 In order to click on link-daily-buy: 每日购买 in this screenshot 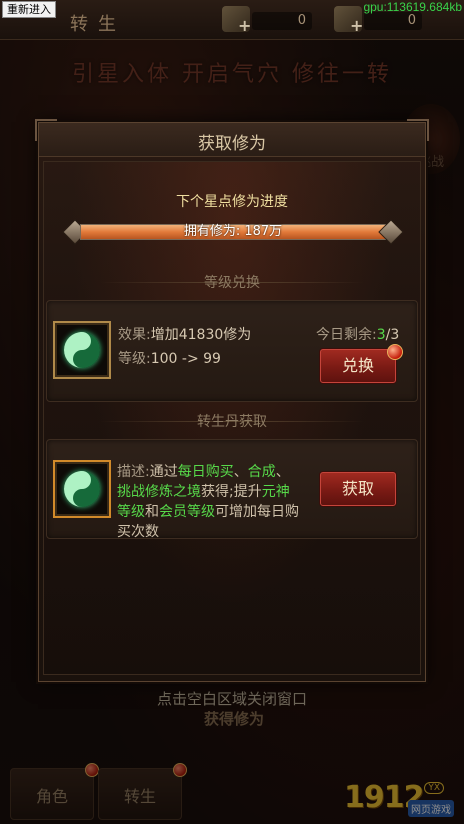, I will do `click(206, 472)`.